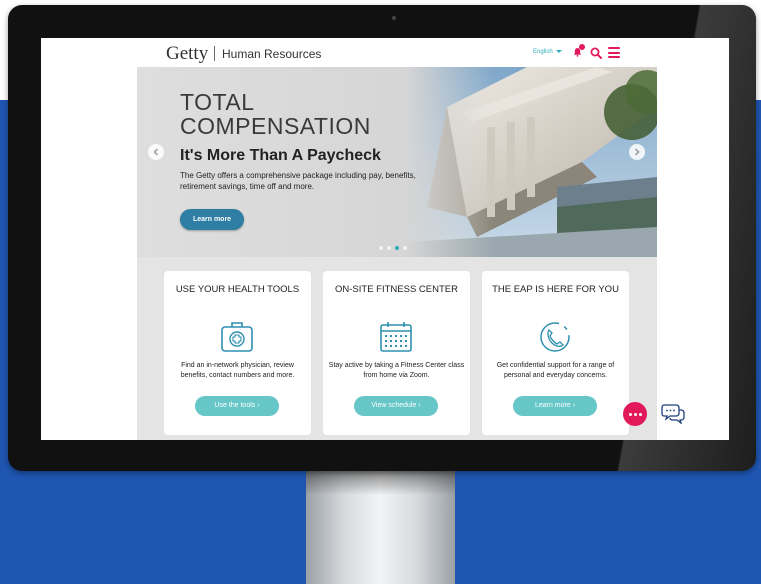 The width and height of the screenshot is (761, 584). Describe the element at coordinates (596, 53) in the screenshot. I see `search-icon` at that location.